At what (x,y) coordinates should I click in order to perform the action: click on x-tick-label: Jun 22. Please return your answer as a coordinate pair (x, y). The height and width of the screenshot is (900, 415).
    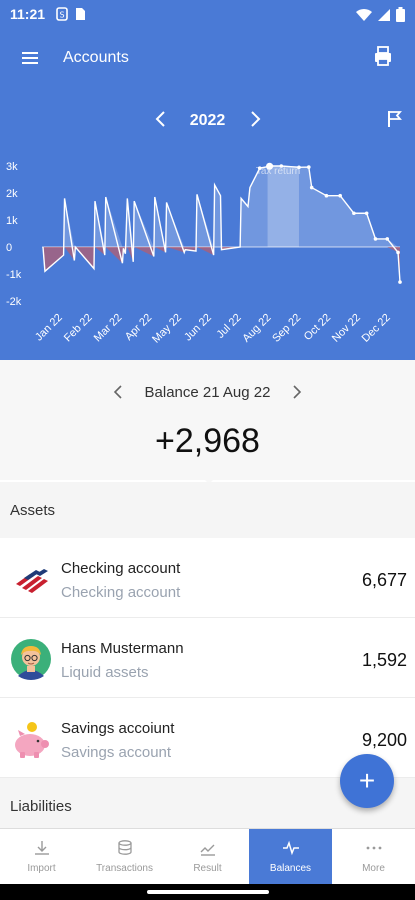
    Looking at the image, I should click on (198, 328).